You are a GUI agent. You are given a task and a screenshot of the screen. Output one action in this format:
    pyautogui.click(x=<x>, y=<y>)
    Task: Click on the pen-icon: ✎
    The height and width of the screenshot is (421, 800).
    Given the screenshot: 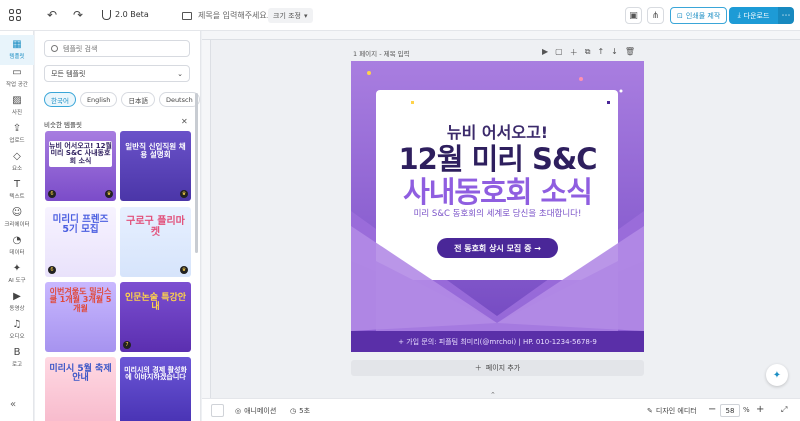 What is the action you would take?
    pyautogui.click(x=650, y=411)
    